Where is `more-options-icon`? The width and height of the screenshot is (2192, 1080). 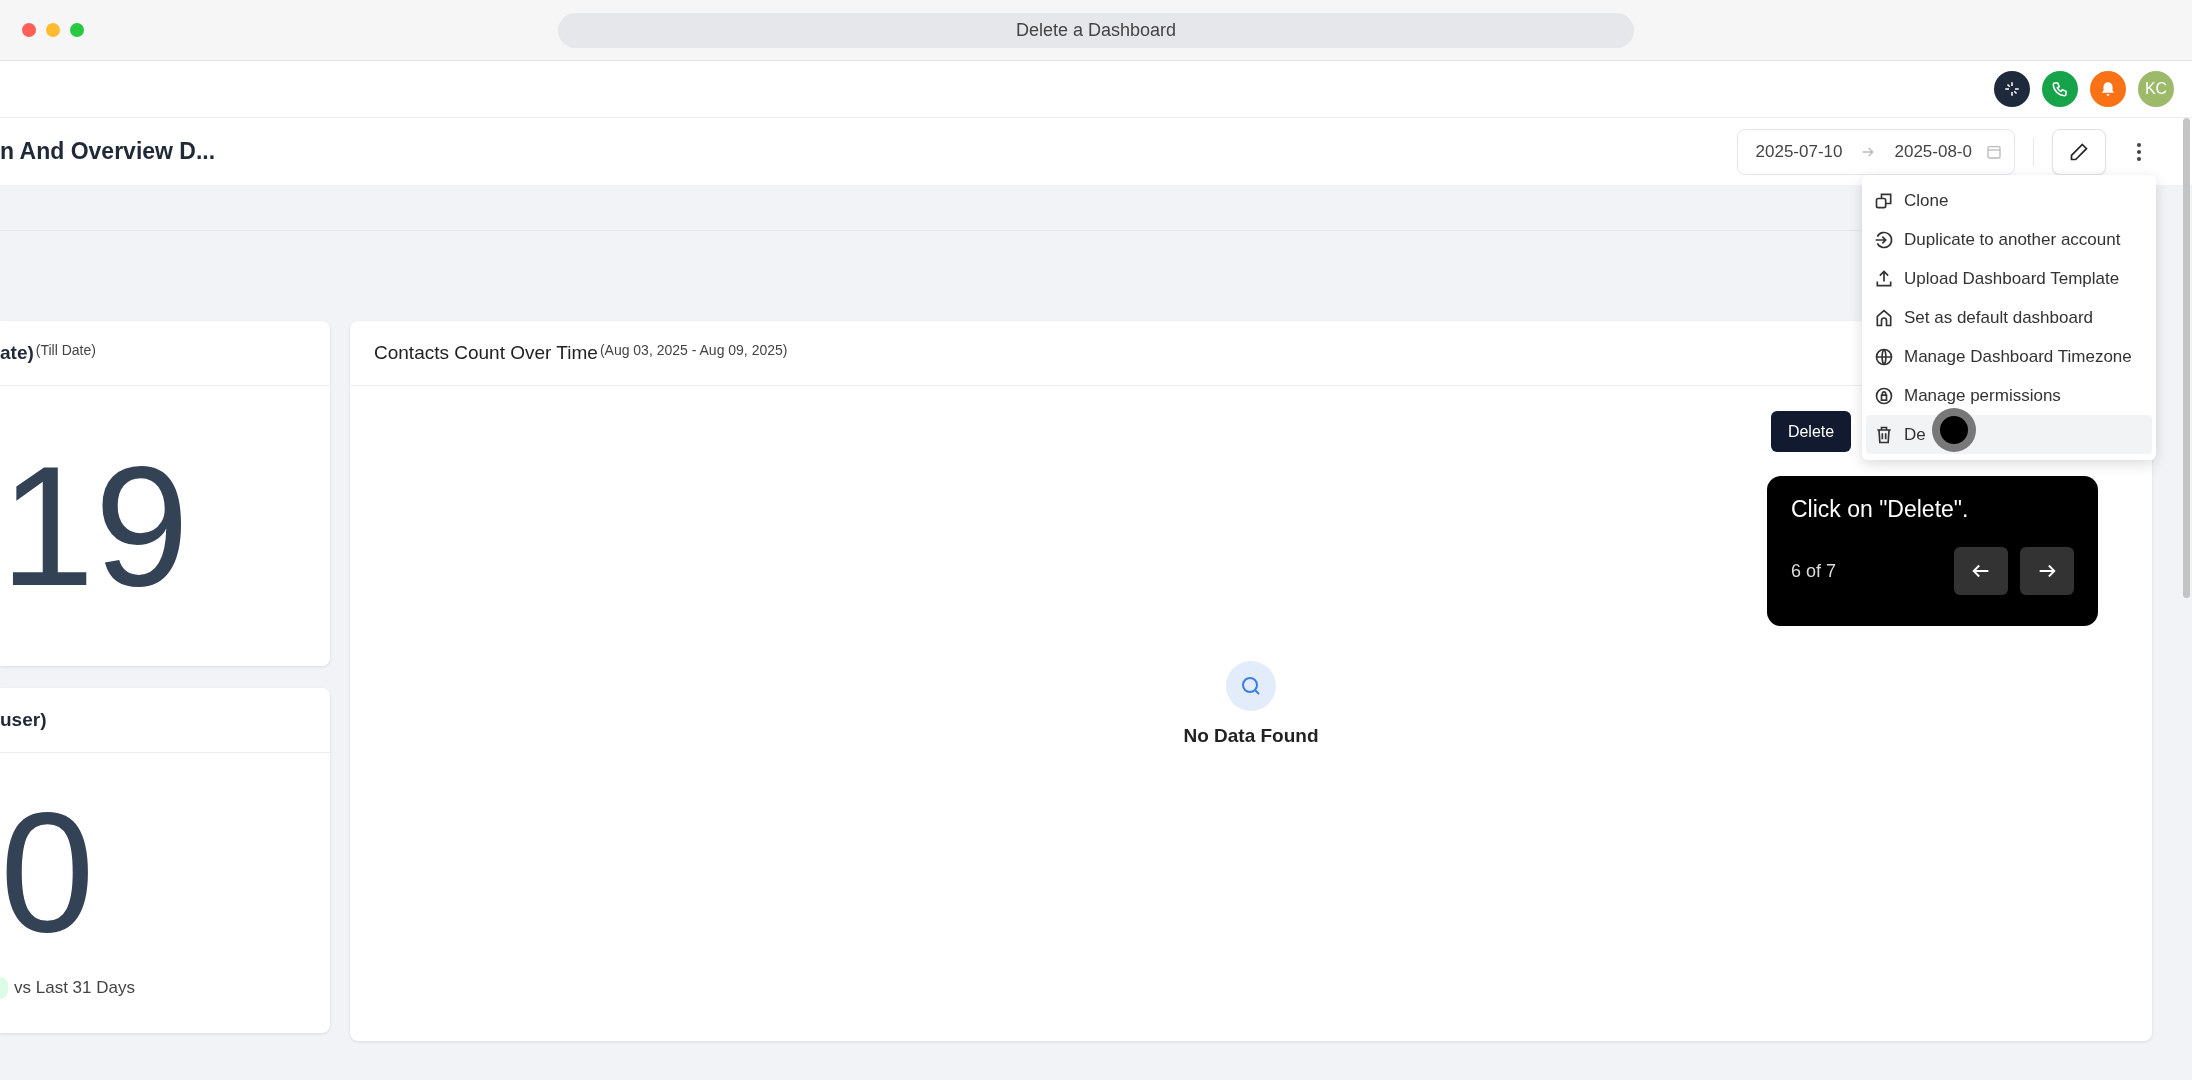 more-options-icon is located at coordinates (2139, 151).